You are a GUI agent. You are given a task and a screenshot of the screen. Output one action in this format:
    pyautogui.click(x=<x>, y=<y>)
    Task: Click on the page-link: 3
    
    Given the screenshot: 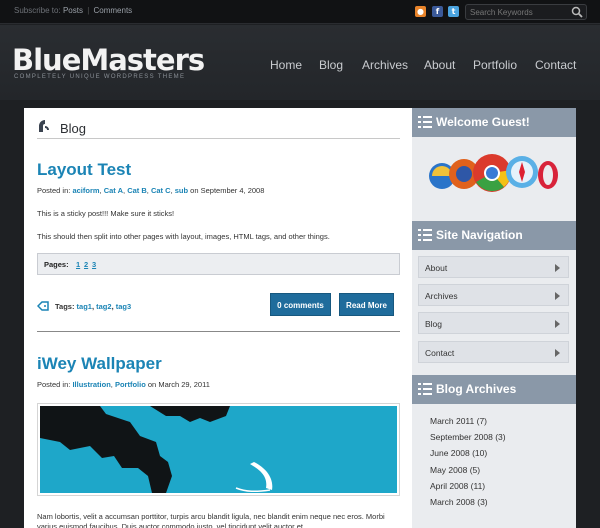 What is the action you would take?
    pyautogui.click(x=94, y=264)
    